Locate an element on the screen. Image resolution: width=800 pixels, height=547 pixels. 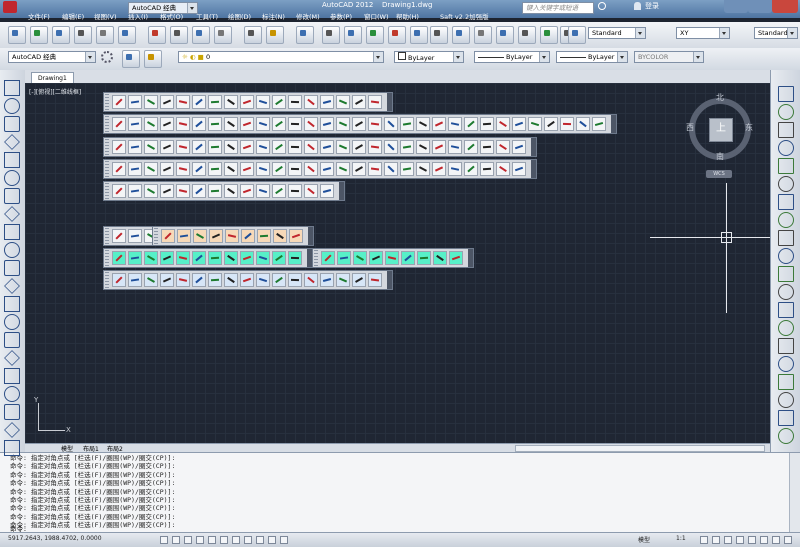
layer-combo: ☼ ◐ ■ 0 is located at coordinates (281, 57).